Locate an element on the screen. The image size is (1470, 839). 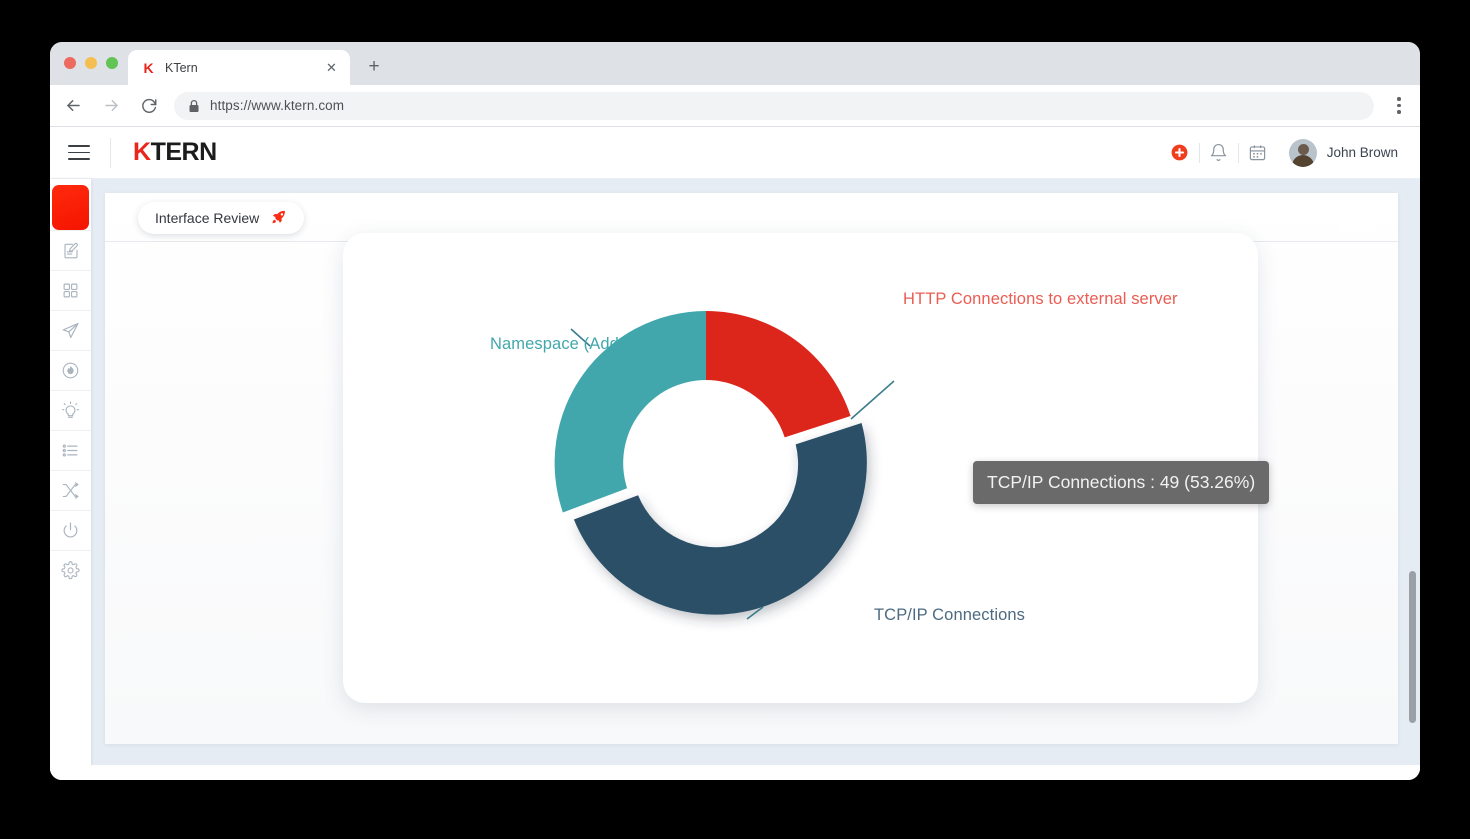
new-tab-button: + is located at coordinates (374, 68).